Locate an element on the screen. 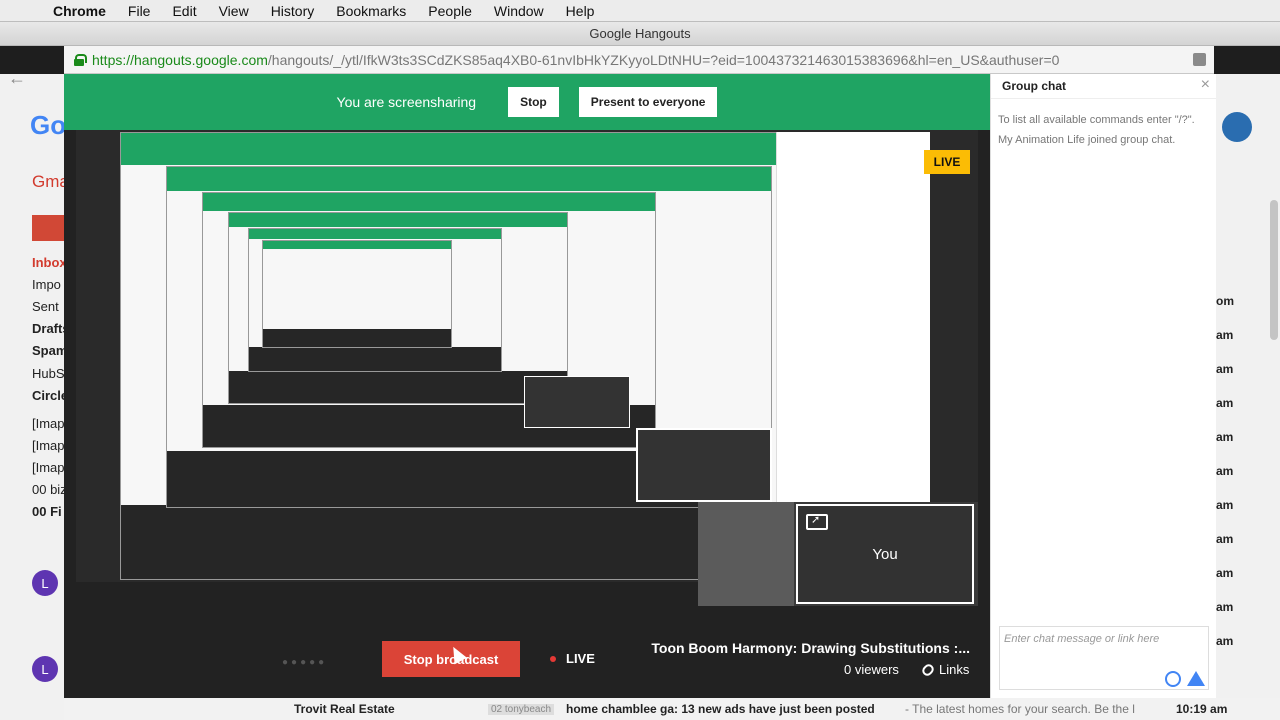  email-sender: Trovit Real Estate is located at coordinates (344, 709).